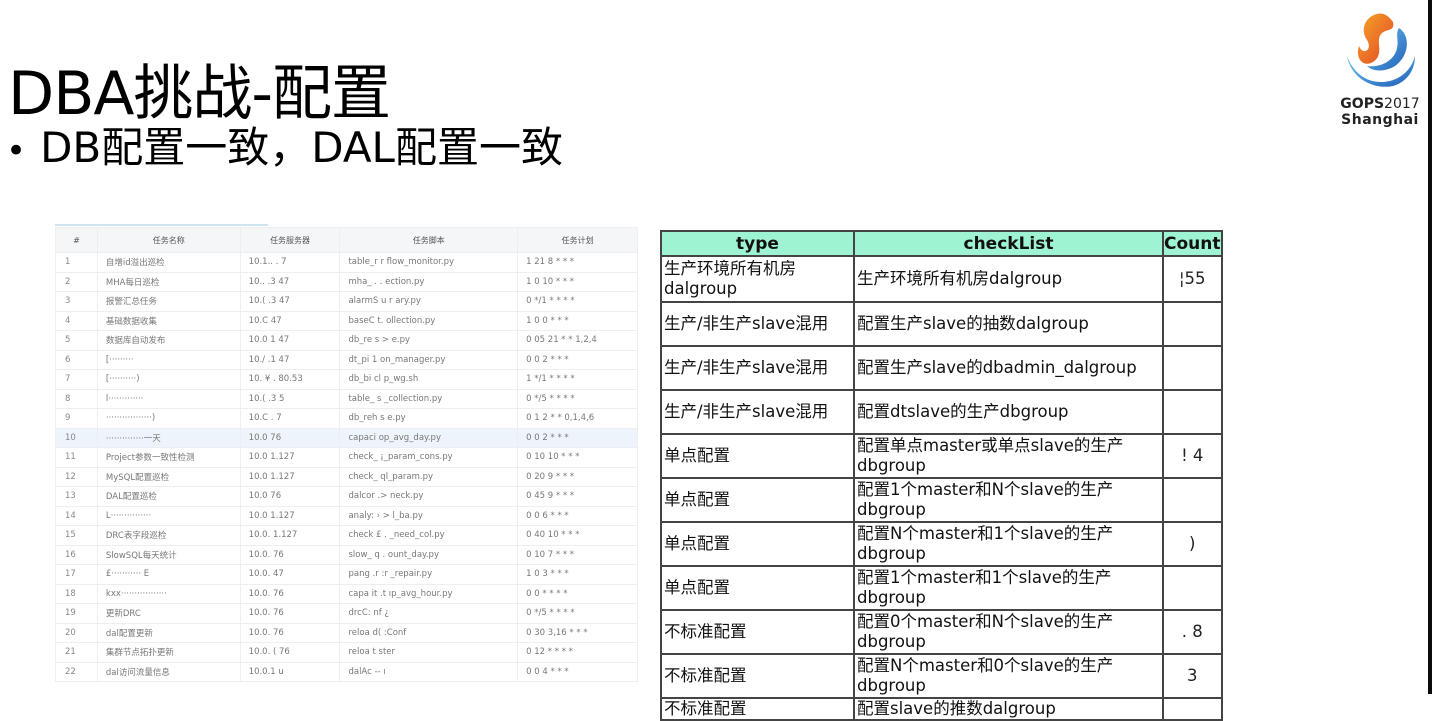 The height and width of the screenshot is (721, 1432). What do you see at coordinates (429, 652) in the screenshot?
I see `task-cell-script: reloa t ster` at bounding box center [429, 652].